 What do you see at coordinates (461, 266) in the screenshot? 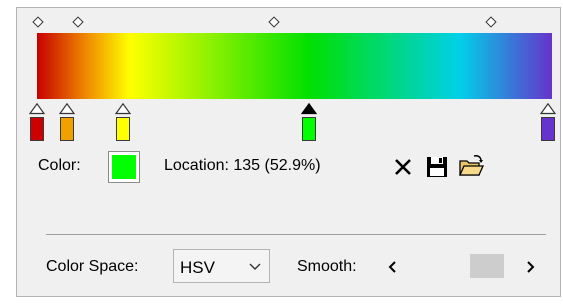
I see `smooth-scrollbar` at bounding box center [461, 266].